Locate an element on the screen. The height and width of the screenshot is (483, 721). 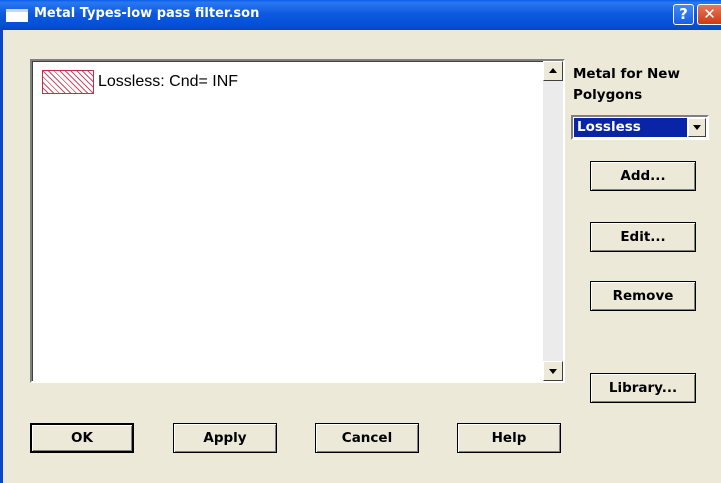
scroll-up-arrow-icon is located at coordinates (553, 70).